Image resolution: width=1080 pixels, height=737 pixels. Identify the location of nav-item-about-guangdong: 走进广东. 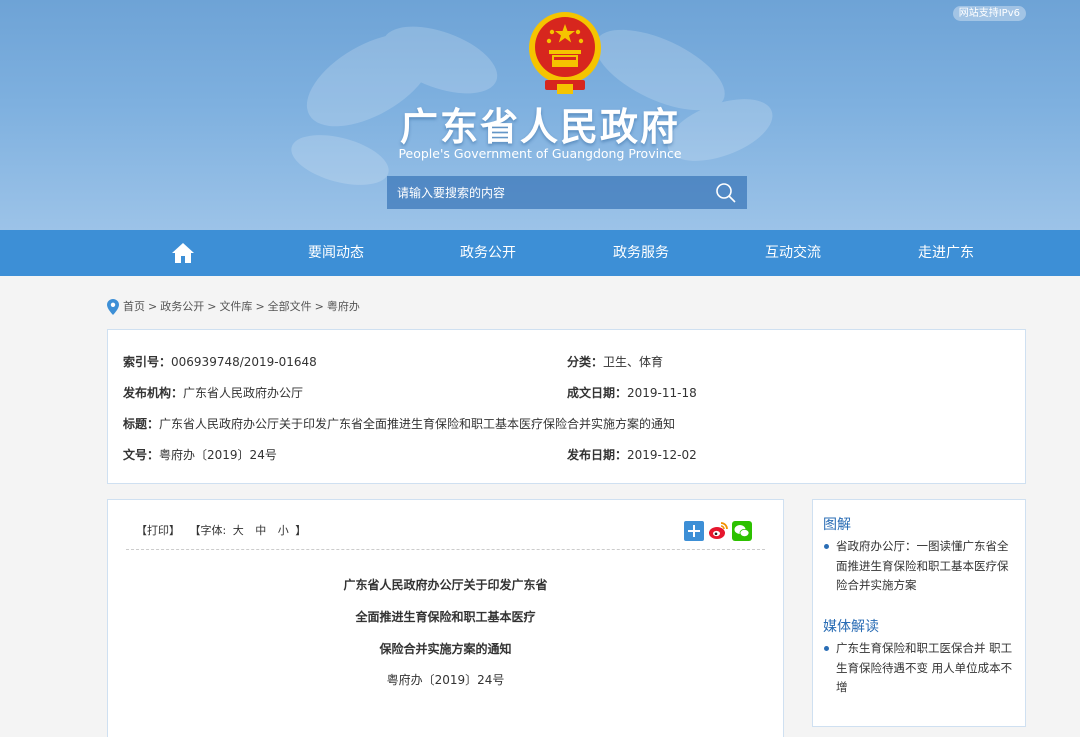
(946, 253).